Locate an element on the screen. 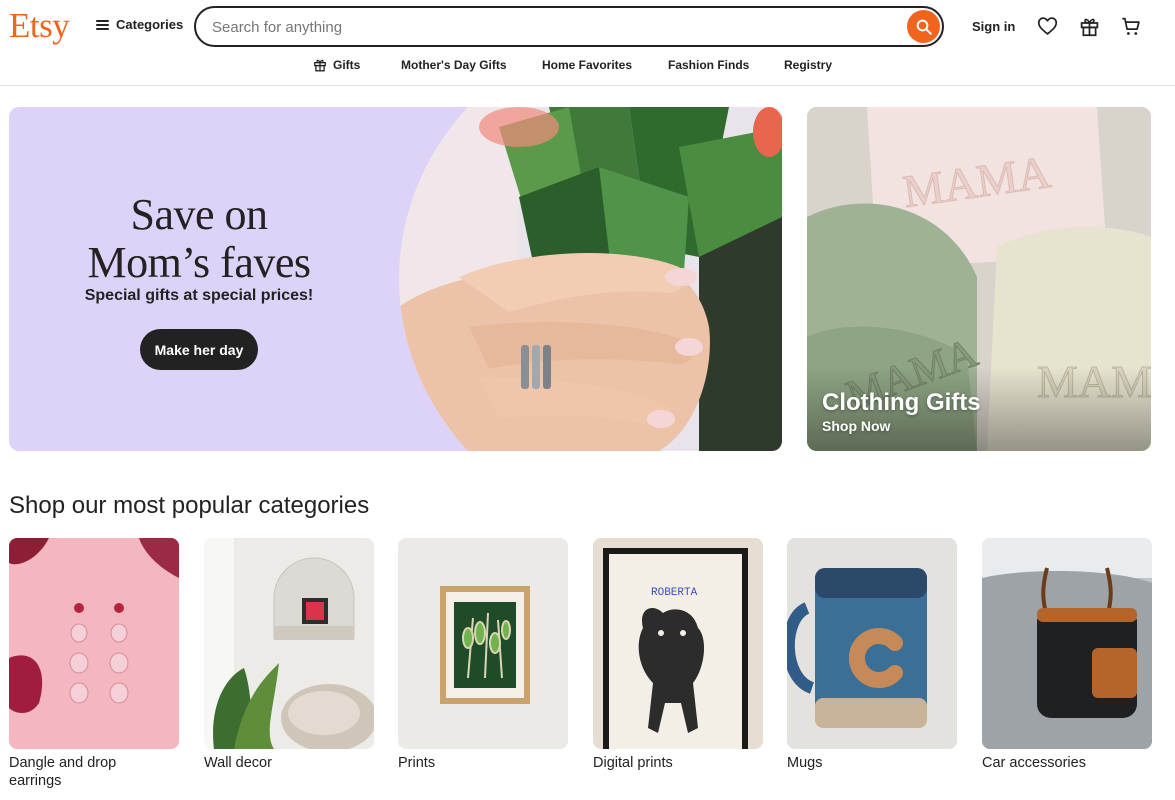 This screenshot has width=1175, height=800. hero-flowers-photo is located at coordinates (590, 279).